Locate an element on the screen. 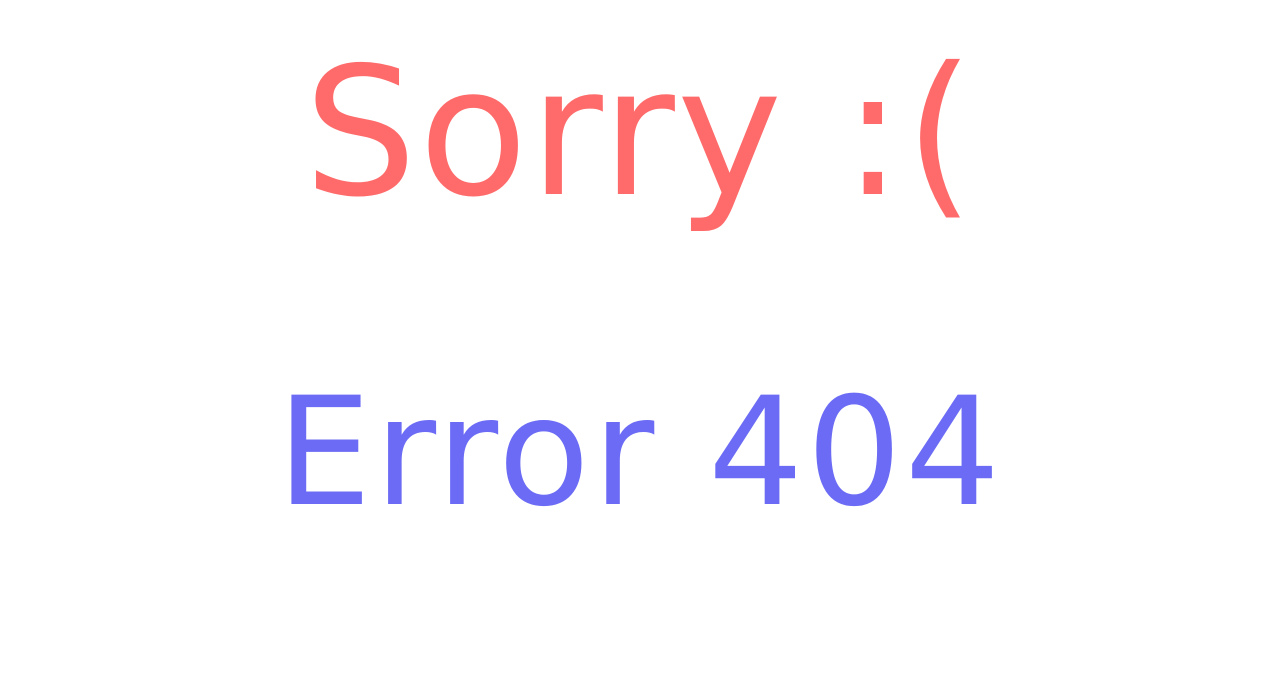  error-code-heading: Error 404 is located at coordinates (640, 453).